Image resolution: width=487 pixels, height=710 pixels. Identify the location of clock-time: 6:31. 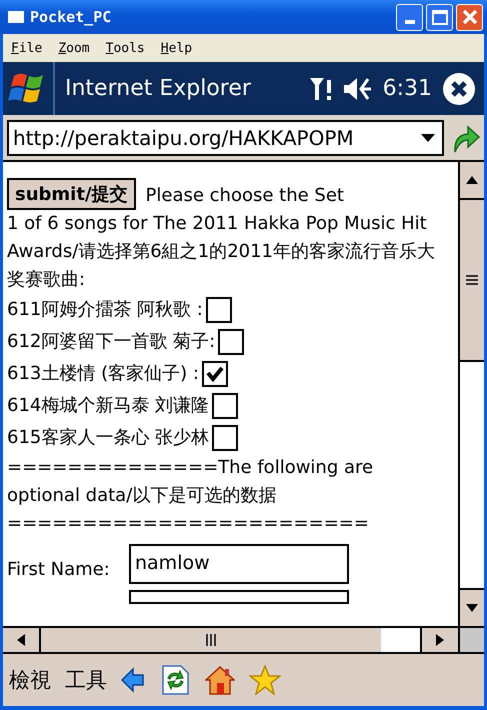
(407, 88).